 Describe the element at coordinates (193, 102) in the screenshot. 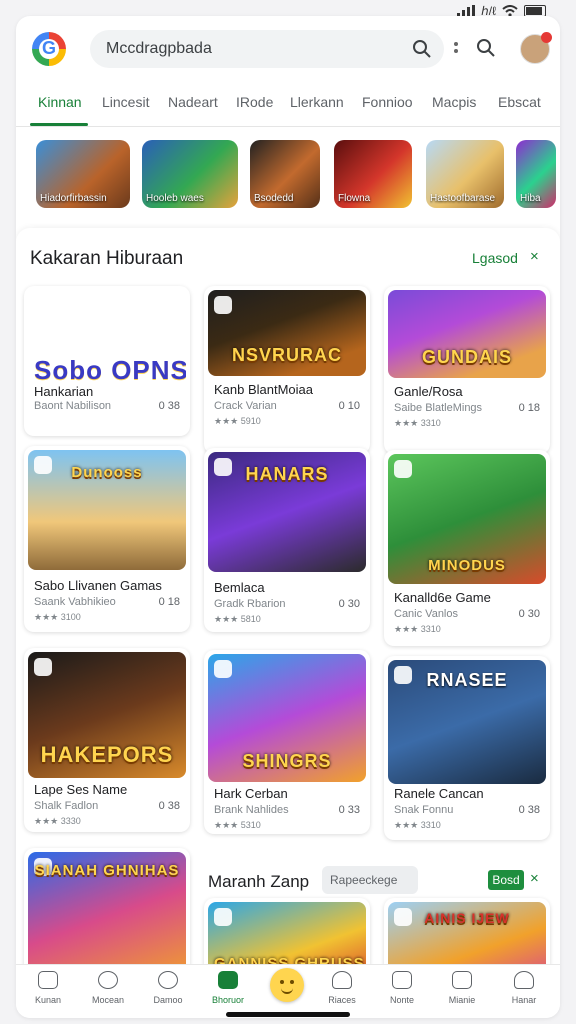

I see `tab-nadeart: Nadeart` at that location.